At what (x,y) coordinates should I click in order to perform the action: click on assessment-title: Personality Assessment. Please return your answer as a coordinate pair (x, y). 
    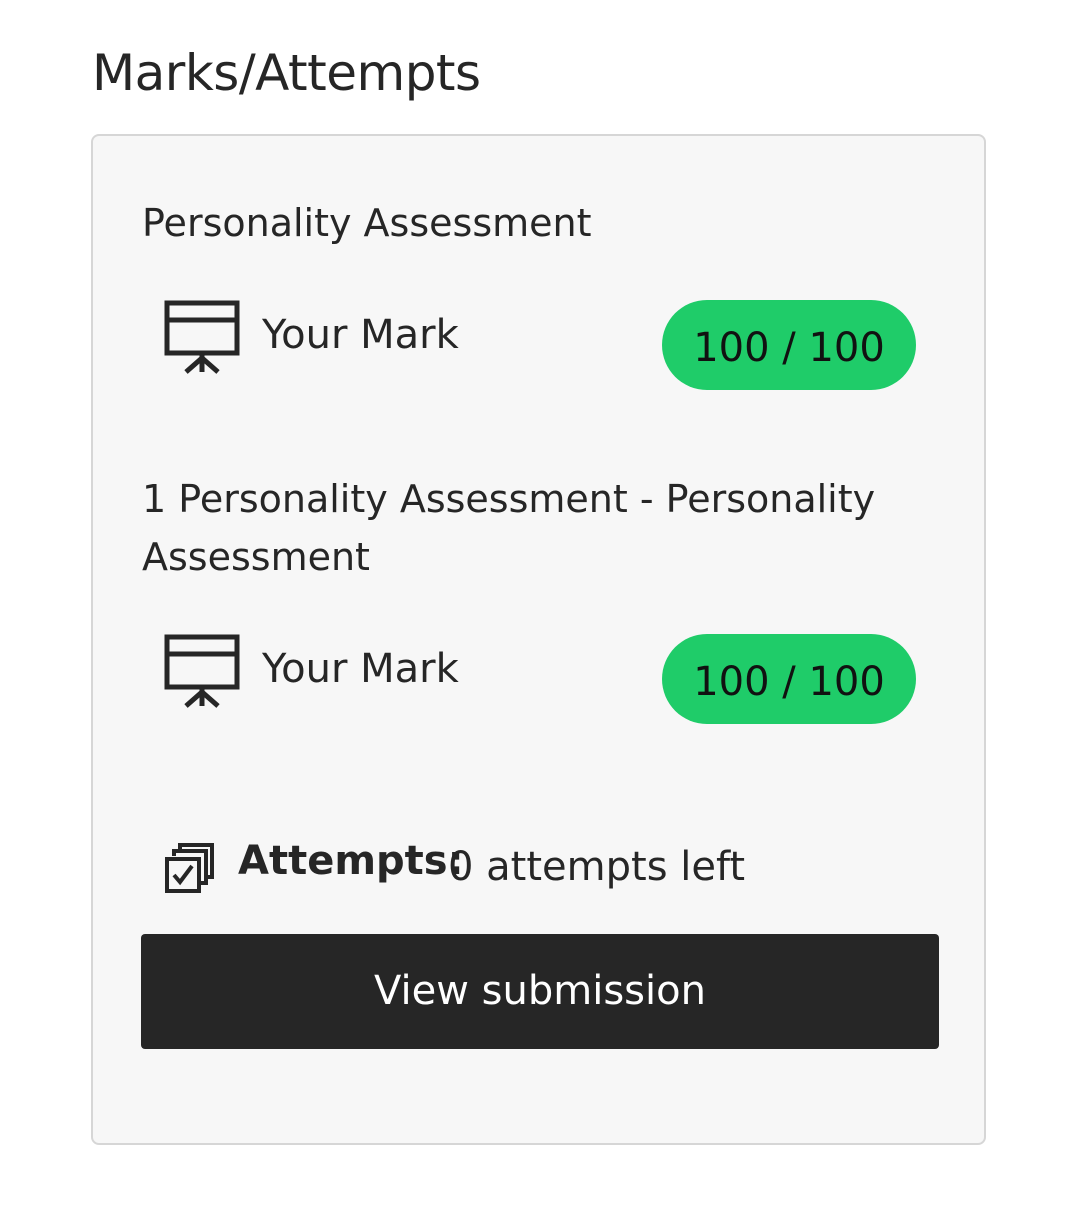
    Looking at the image, I should click on (367, 223).